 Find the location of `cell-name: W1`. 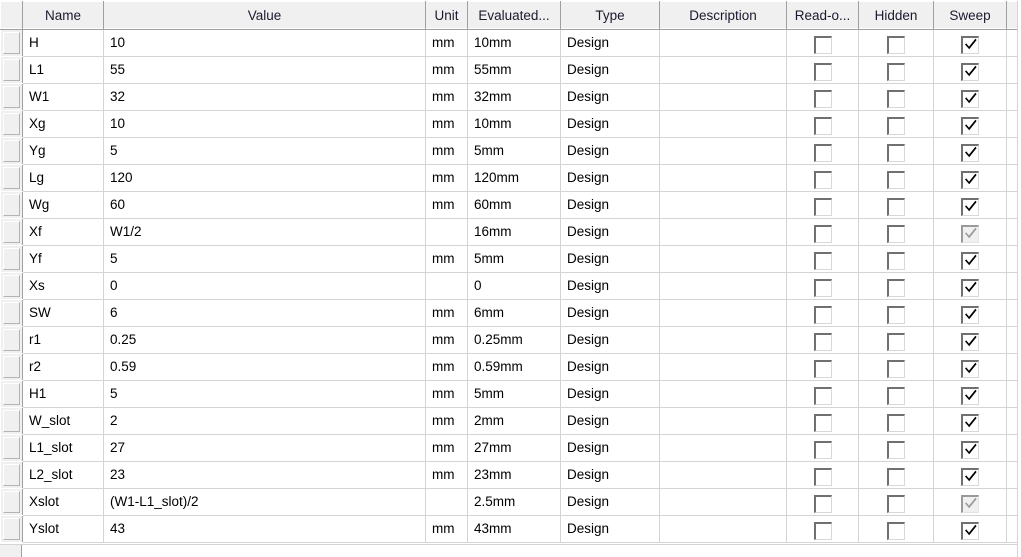

cell-name: W1 is located at coordinates (63, 97).